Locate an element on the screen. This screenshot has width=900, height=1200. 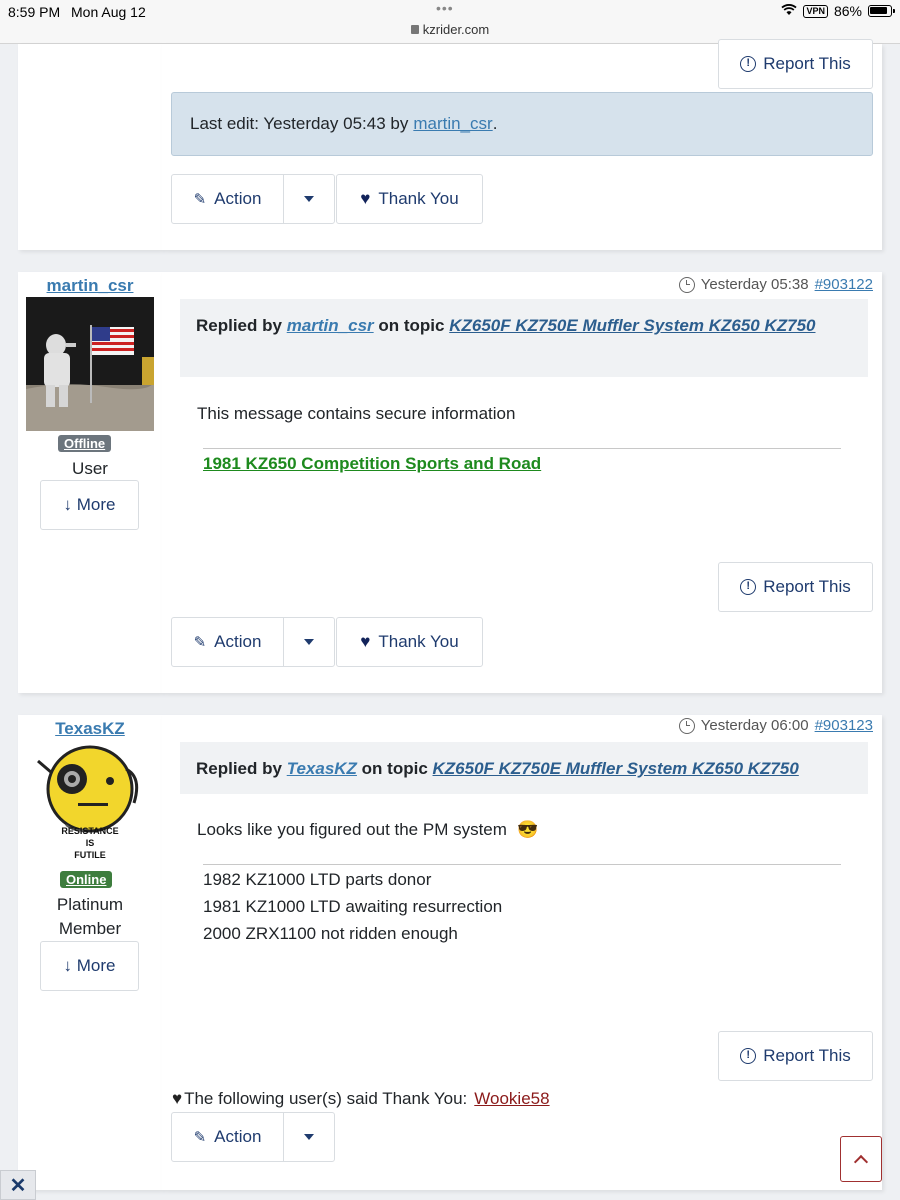
battery-icon is located at coordinates (881, 11).